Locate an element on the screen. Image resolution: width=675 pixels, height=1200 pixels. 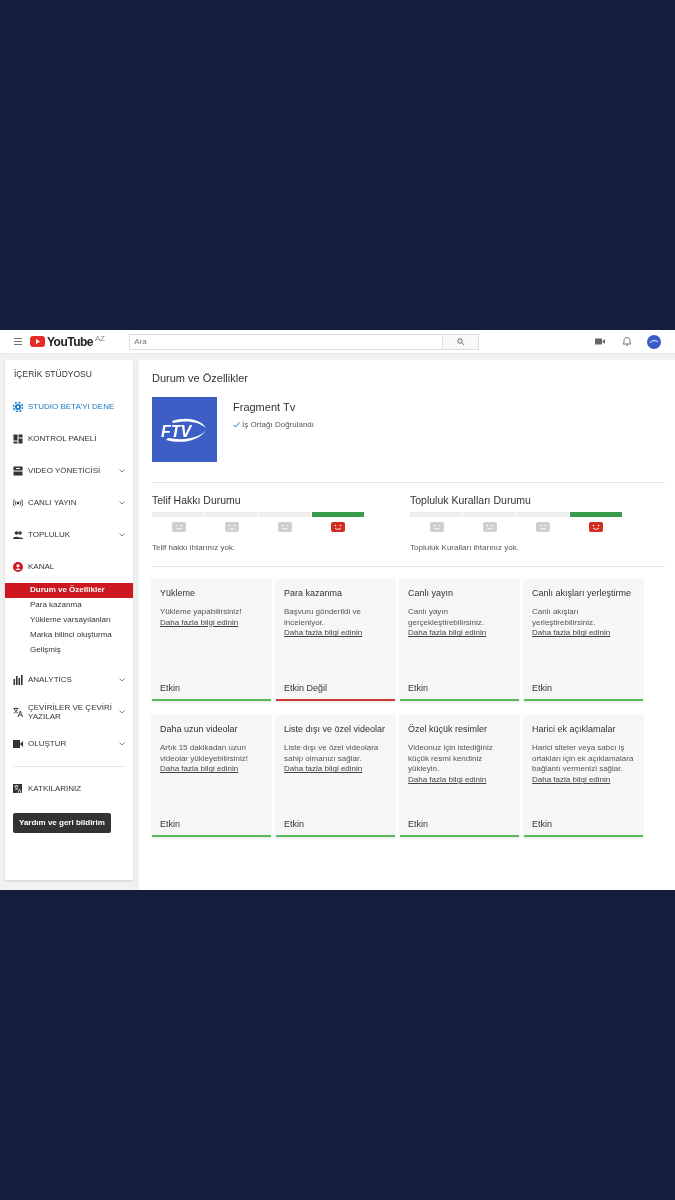
feature-title: Canlı yayın is located at coordinates (431, 594).